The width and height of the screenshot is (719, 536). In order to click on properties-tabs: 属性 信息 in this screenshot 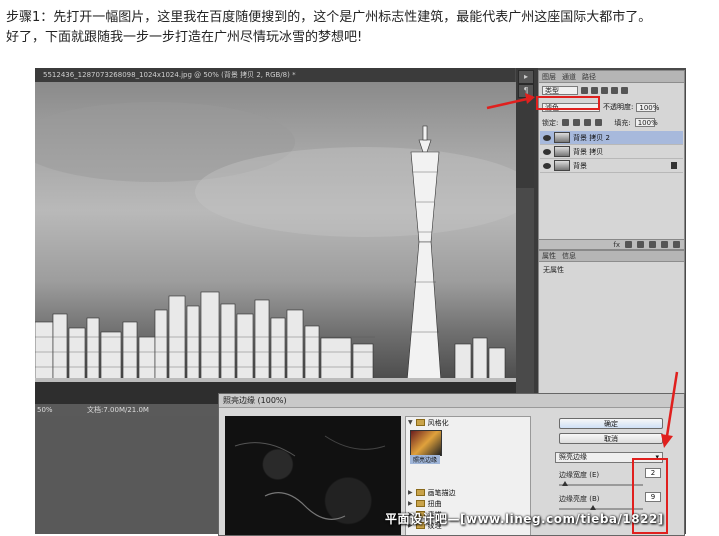, I will do `click(611, 256)`.